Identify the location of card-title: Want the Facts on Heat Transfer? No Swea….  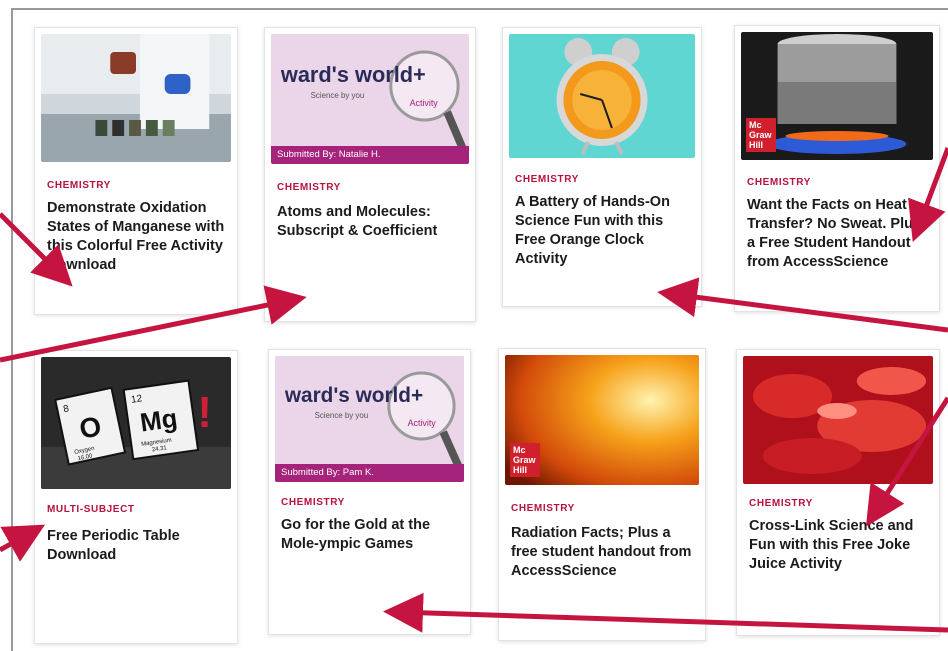
(839, 234).